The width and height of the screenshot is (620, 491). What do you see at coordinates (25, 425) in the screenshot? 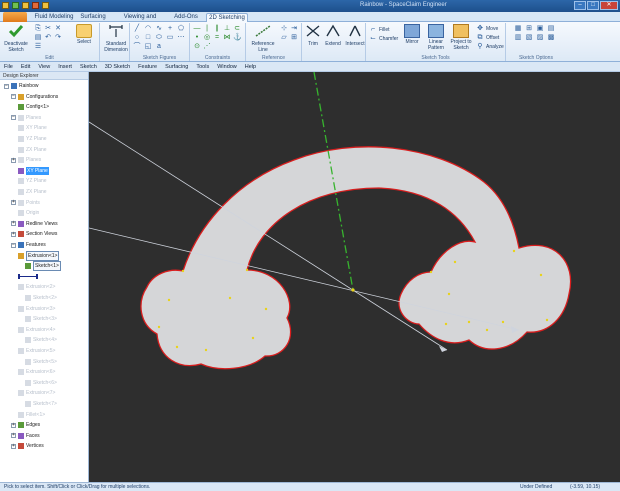
I see `tree-item: + Edges` at bounding box center [25, 425].